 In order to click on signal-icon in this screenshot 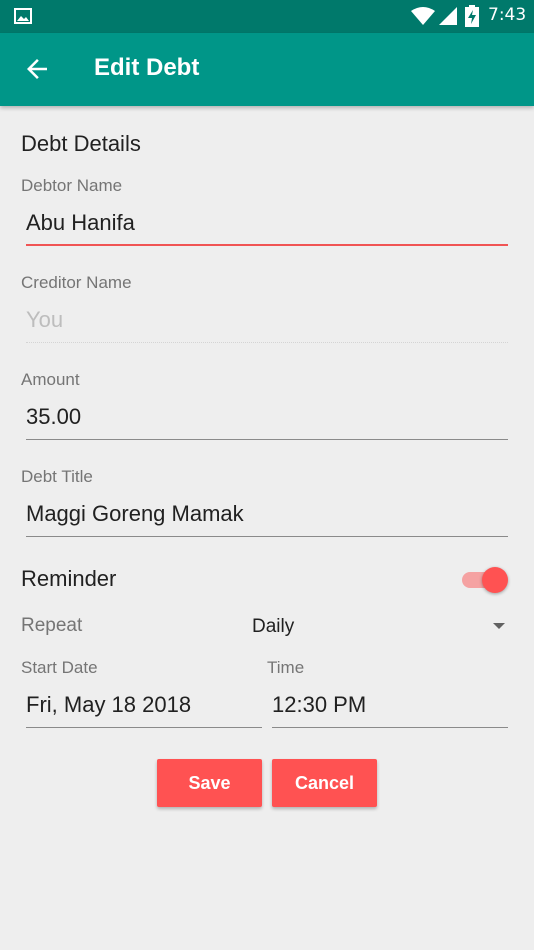, I will do `click(448, 16)`.